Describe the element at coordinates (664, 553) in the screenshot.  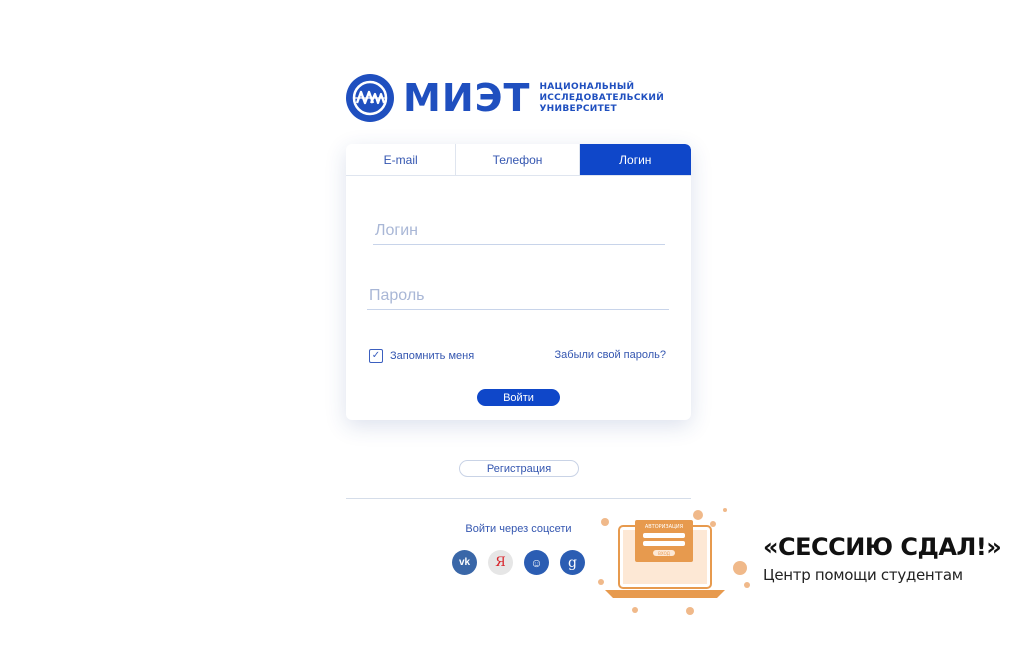
I see `watermark-screen-button: ВХОД` at that location.